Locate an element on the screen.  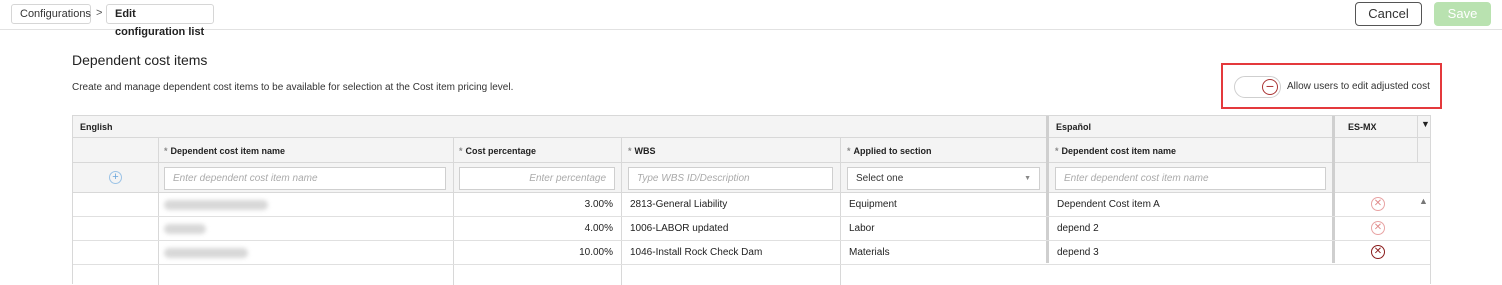
wbs-cell: 1006-LABOR updated is located at coordinates (679, 229).